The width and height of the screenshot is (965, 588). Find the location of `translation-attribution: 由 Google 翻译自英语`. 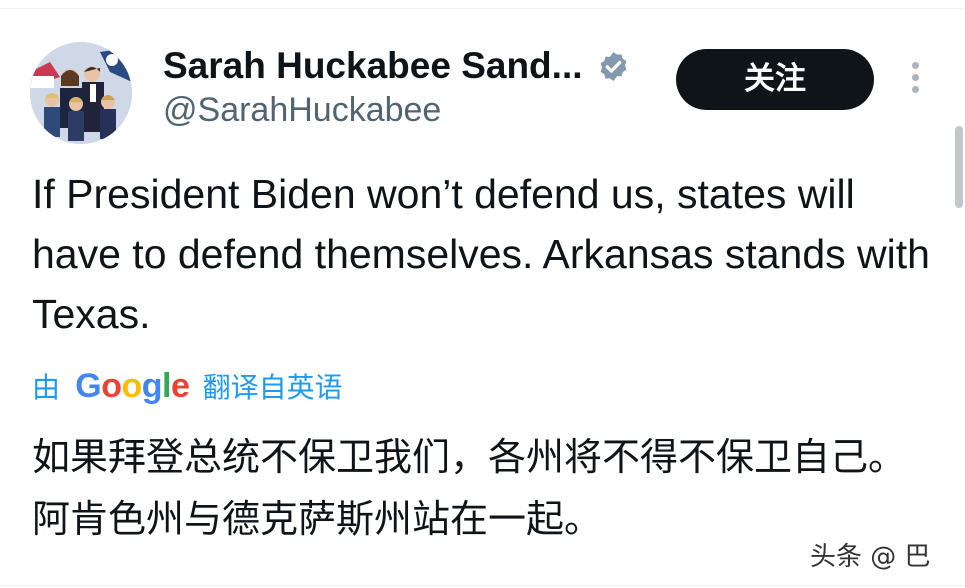

translation-attribution: 由 Google 翻译自英语 is located at coordinates (187, 386).